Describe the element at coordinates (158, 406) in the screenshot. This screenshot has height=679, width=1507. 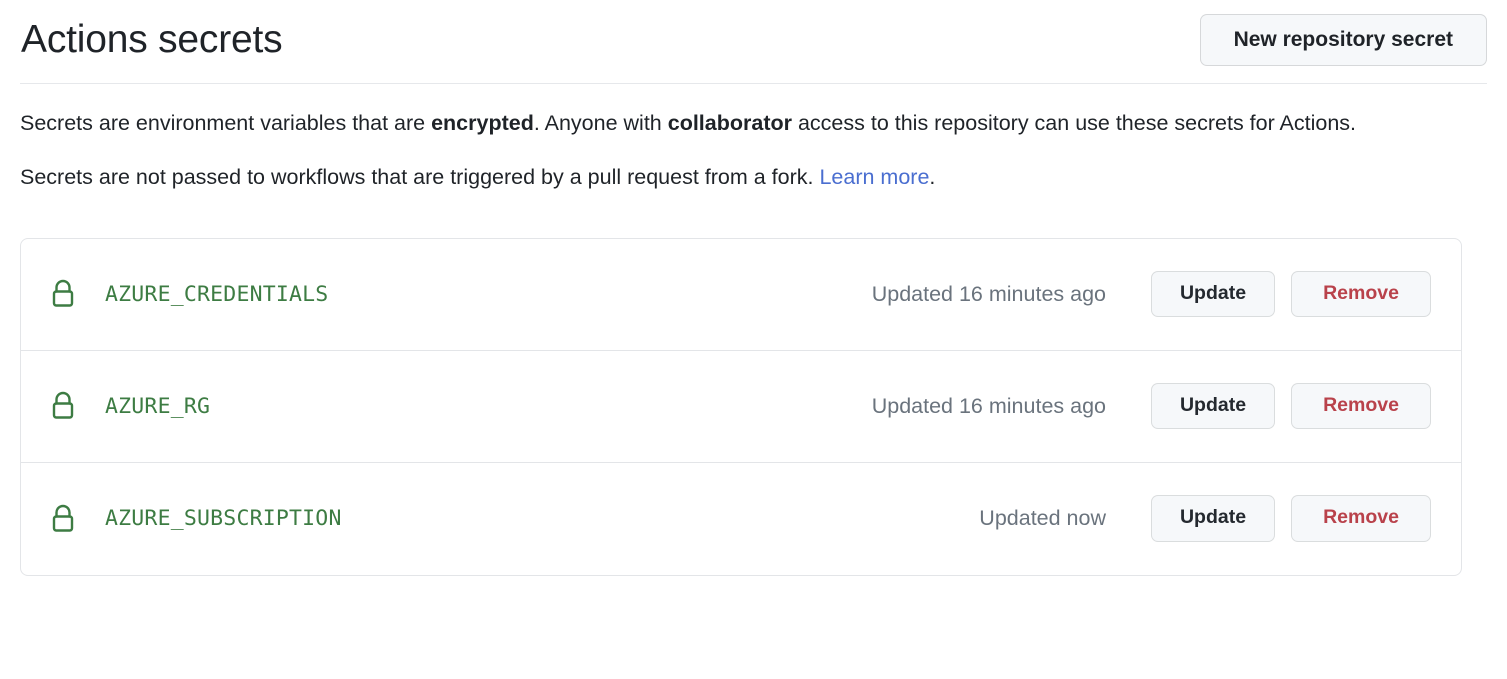
I see `secret-name: AZURE_RG` at that location.